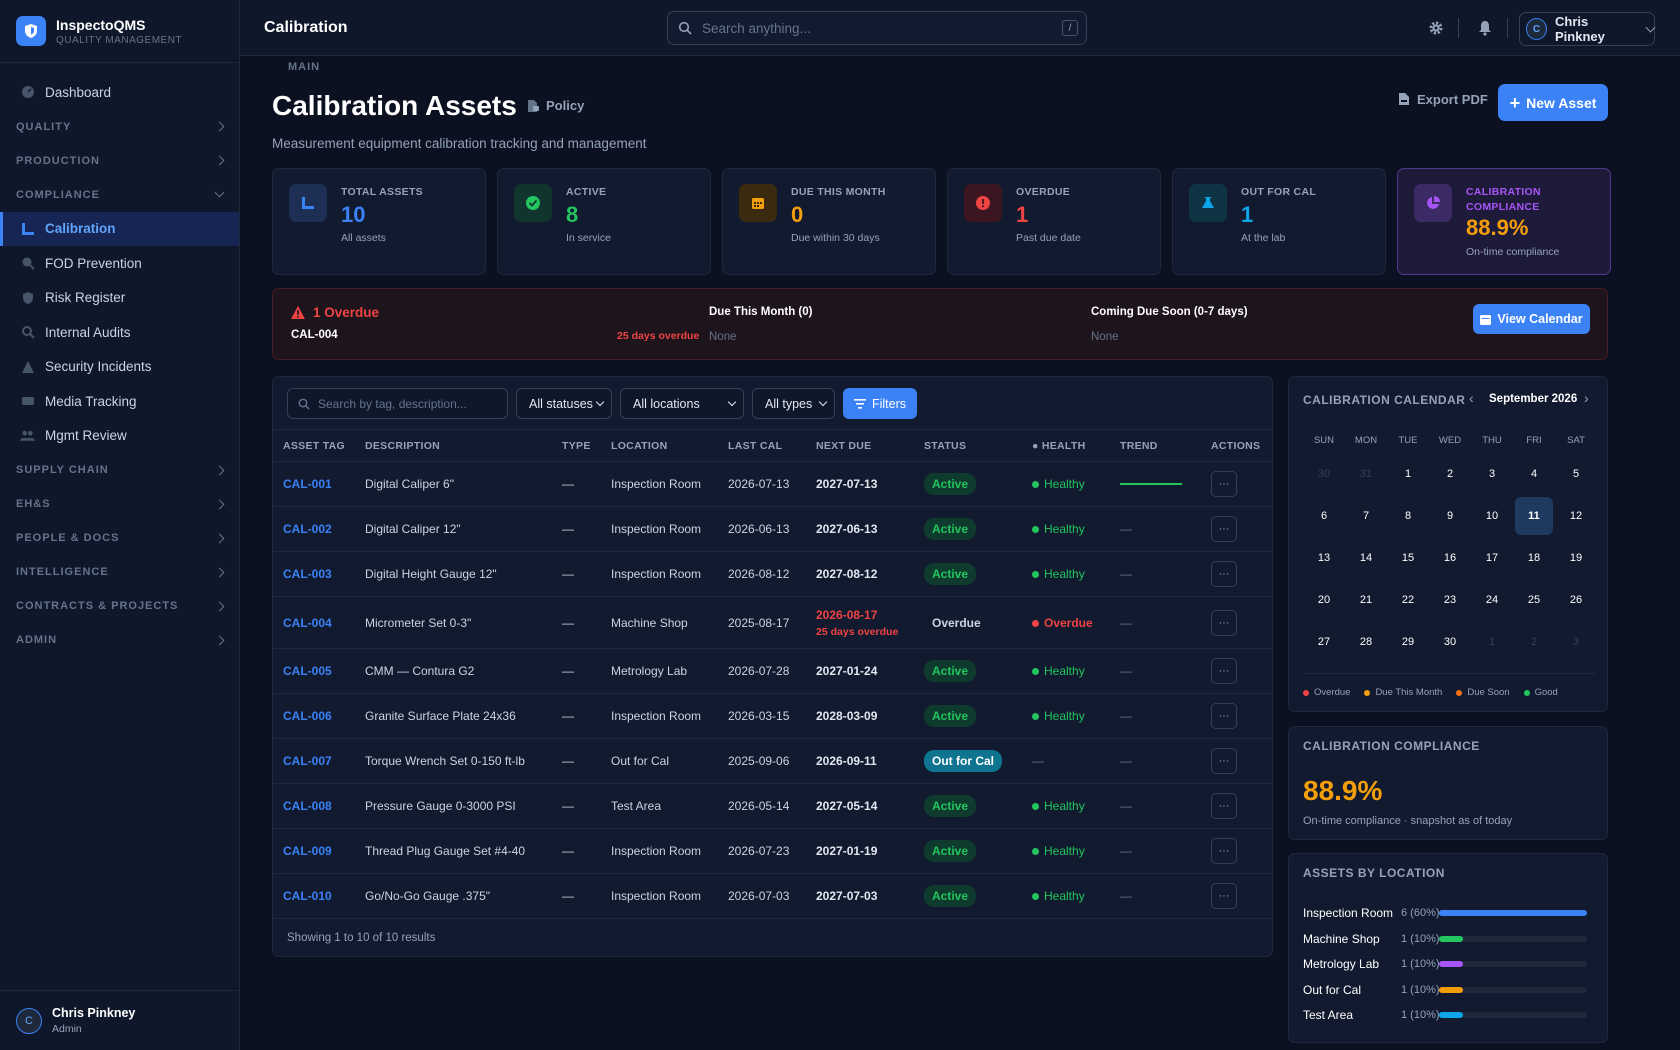 The width and height of the screenshot is (1680, 1050). Describe the element at coordinates (1279, 221) in the screenshot. I see `kpi-card-out-for-cal: OUT FOR CAL 1 At the lab` at that location.